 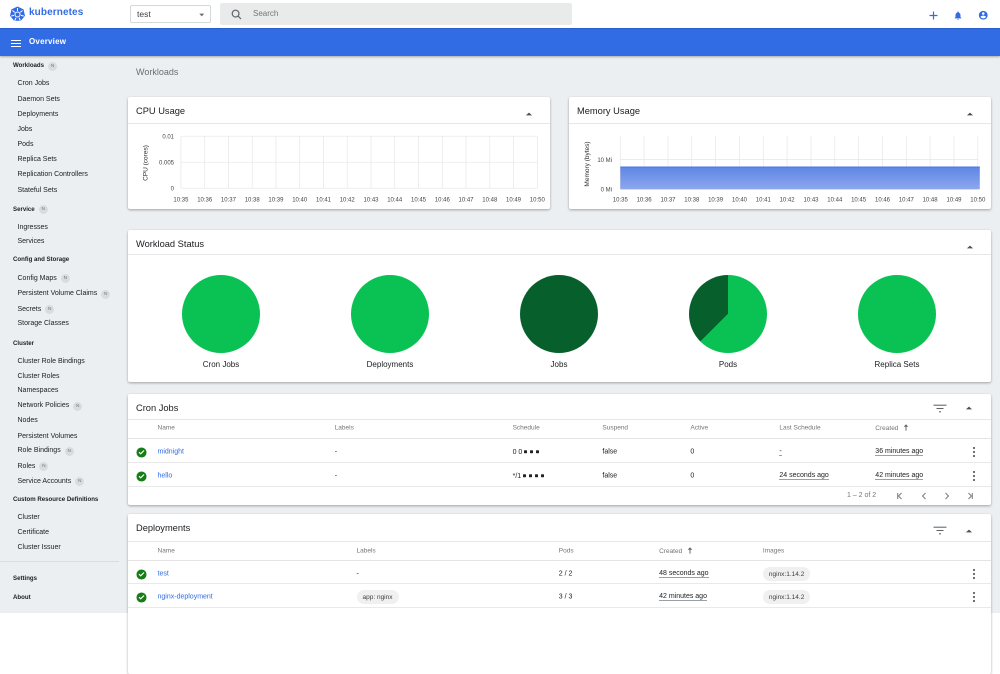 What do you see at coordinates (146, 163) in the screenshot?
I see `svg-text: CPU (cores)` at bounding box center [146, 163].